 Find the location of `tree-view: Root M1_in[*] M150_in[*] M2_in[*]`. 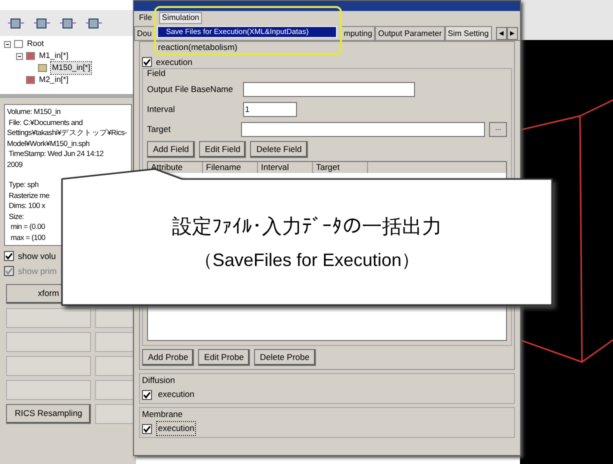

tree-view: Root M1_in[*] M150_in[*] M2_in[*] is located at coordinates (68, 67).